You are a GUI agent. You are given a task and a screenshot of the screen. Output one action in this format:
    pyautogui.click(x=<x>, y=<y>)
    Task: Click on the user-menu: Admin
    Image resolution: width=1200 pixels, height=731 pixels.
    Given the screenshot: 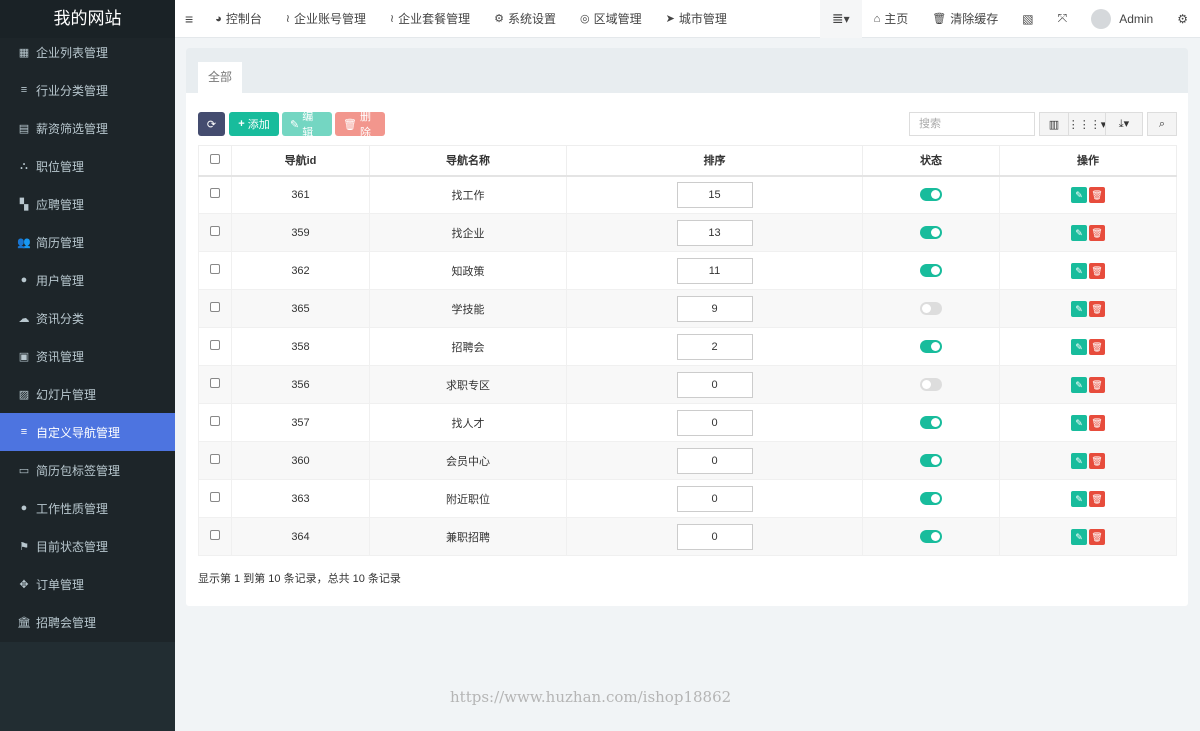 What is the action you would take?
    pyautogui.click(x=1122, y=19)
    